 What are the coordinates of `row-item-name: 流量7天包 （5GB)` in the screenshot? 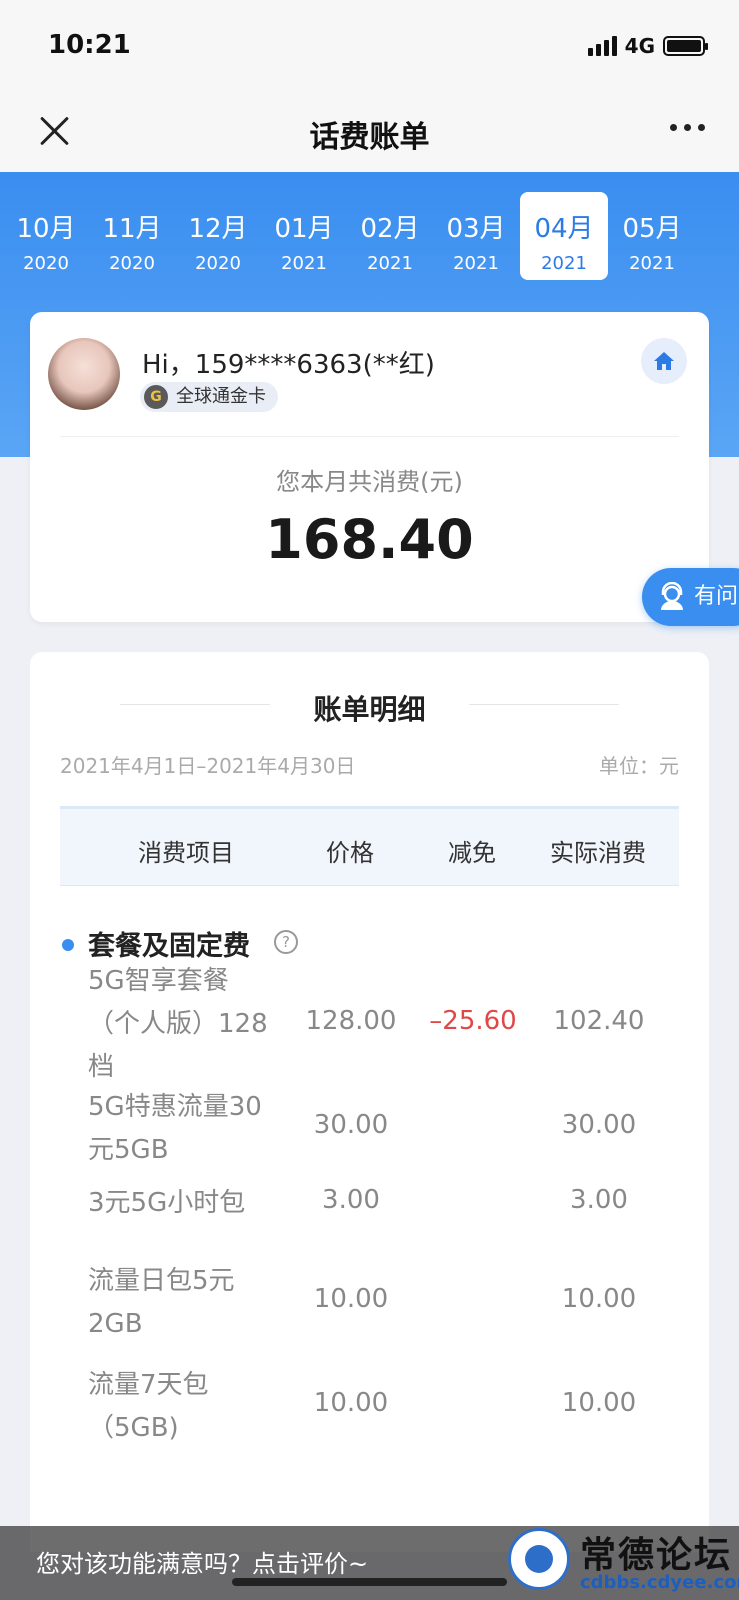 It's located at (193, 1407).